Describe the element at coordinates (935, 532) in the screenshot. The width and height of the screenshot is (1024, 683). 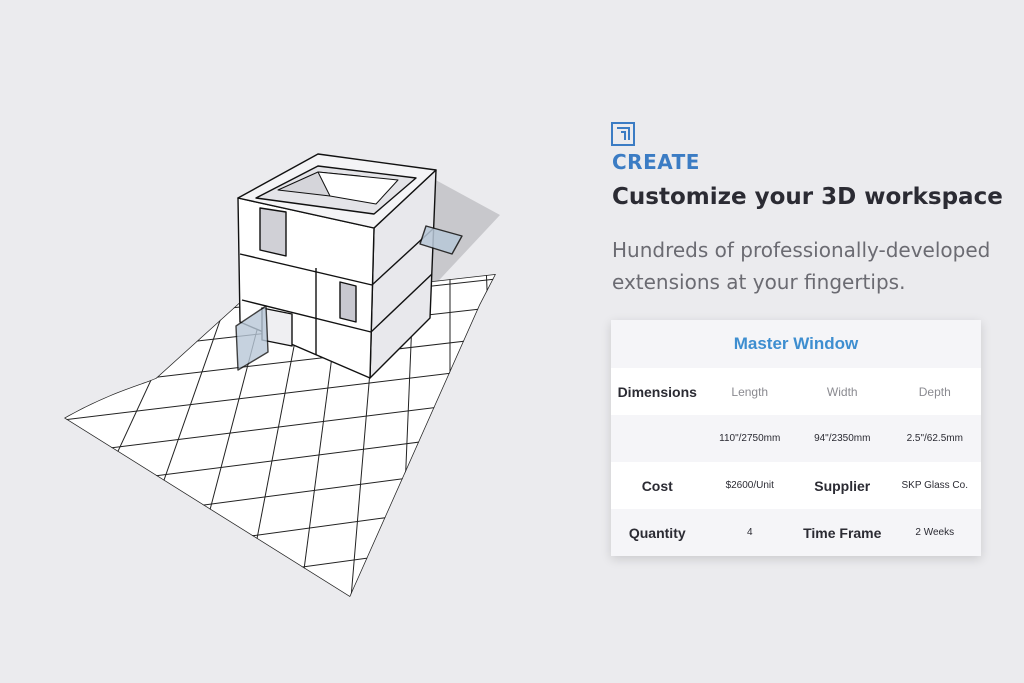
I see `timeframe-value: 2 Weeks` at that location.